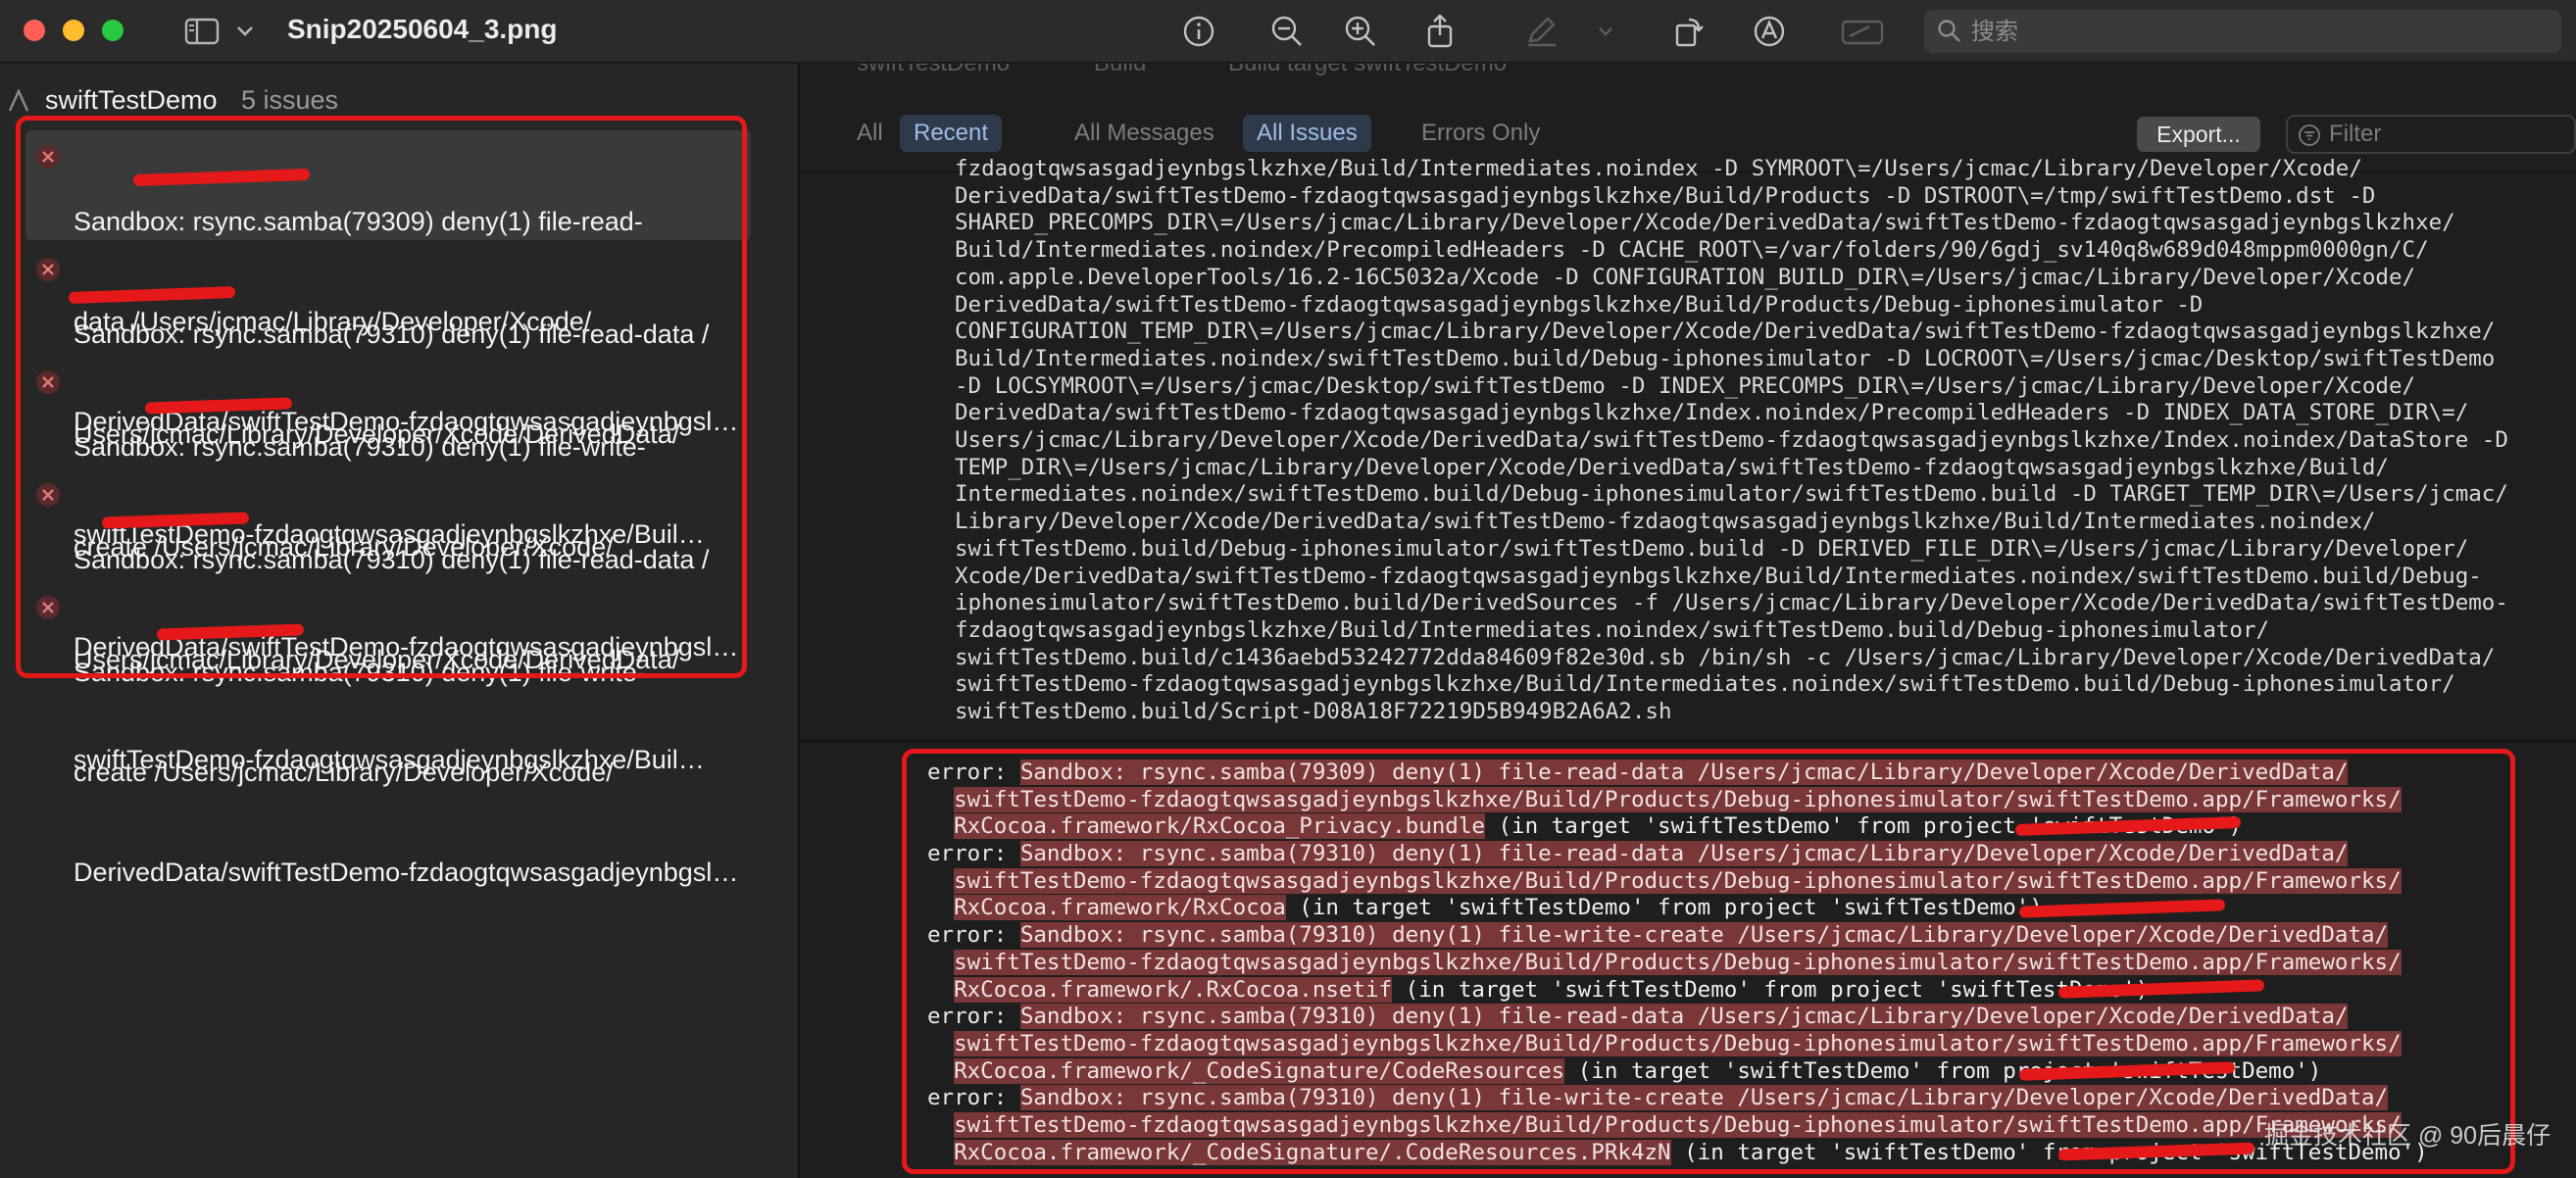 Image resolution: width=2576 pixels, height=1178 pixels. I want to click on close-window-button, so click(34, 30).